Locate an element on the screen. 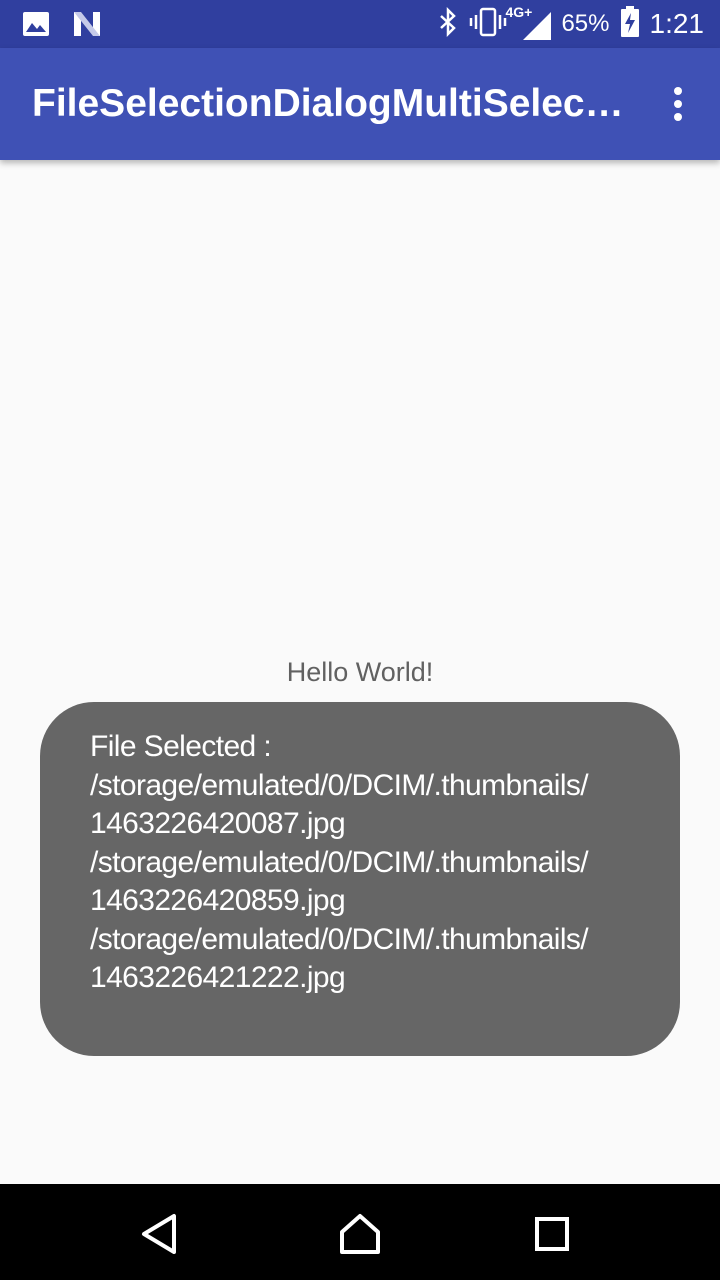  signal-indicator: 4G+ is located at coordinates (528, 23).